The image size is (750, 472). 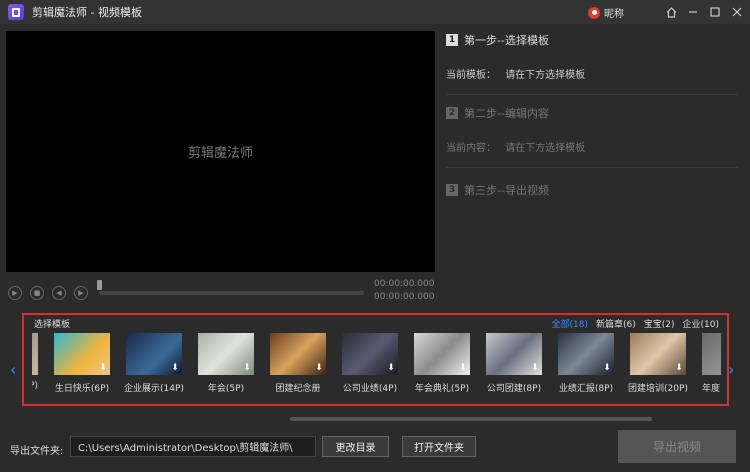 What do you see at coordinates (506, 190) in the screenshot?
I see `step-title: 第三步--导出视频` at bounding box center [506, 190].